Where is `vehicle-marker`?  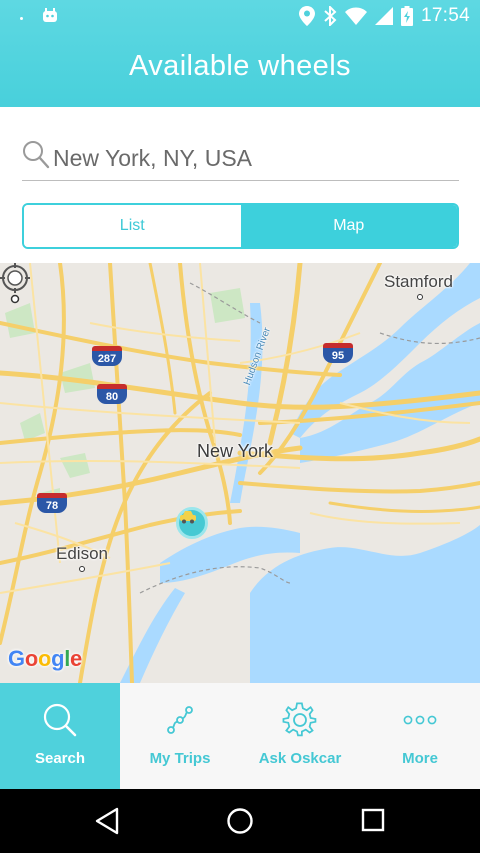
vehicle-marker is located at coordinates (192, 523).